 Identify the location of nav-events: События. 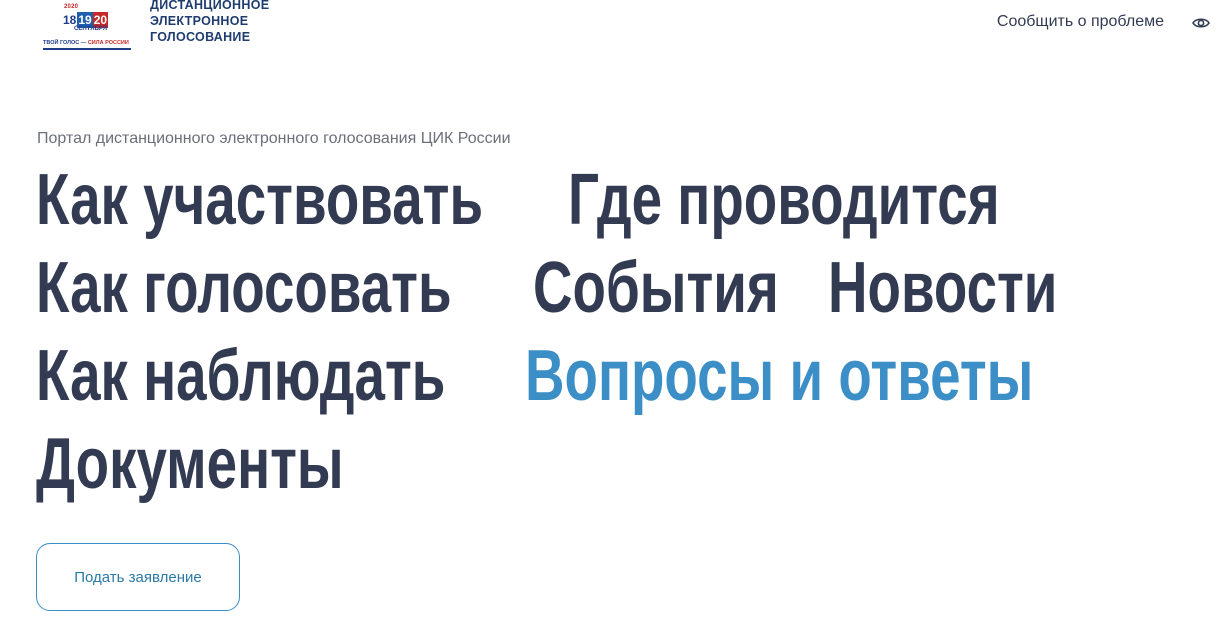
(656, 288).